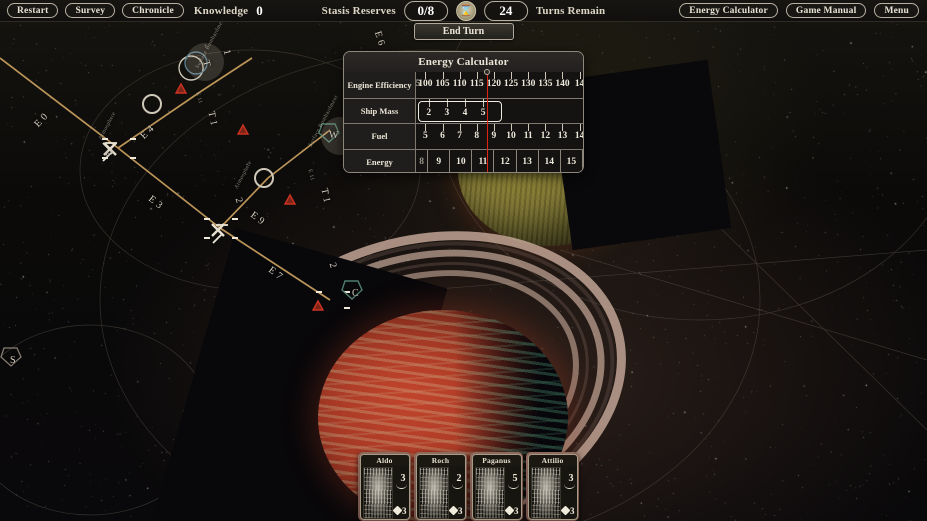 This screenshot has width=927, height=521. I want to click on calc-row-fuel: Fuel 5 6 7 8 9 10 11 12 13 14, so click(463, 136).